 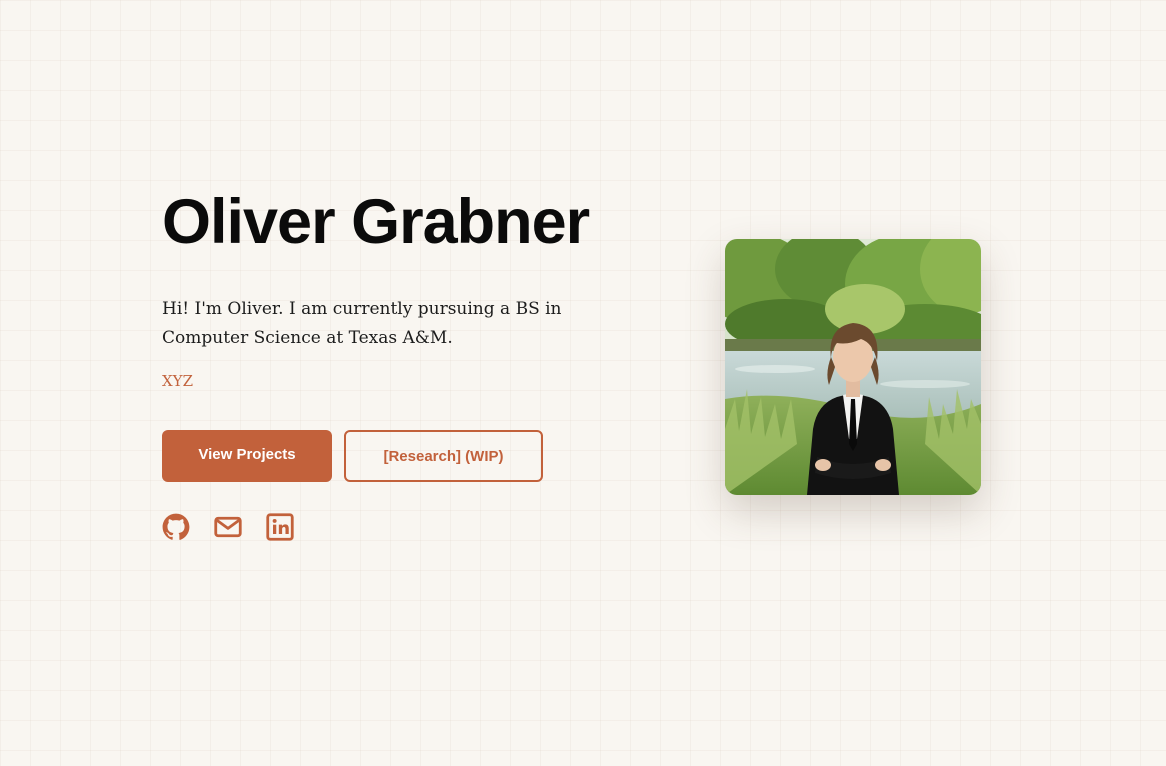 What do you see at coordinates (280, 527) in the screenshot?
I see `linkedin-icon` at bounding box center [280, 527].